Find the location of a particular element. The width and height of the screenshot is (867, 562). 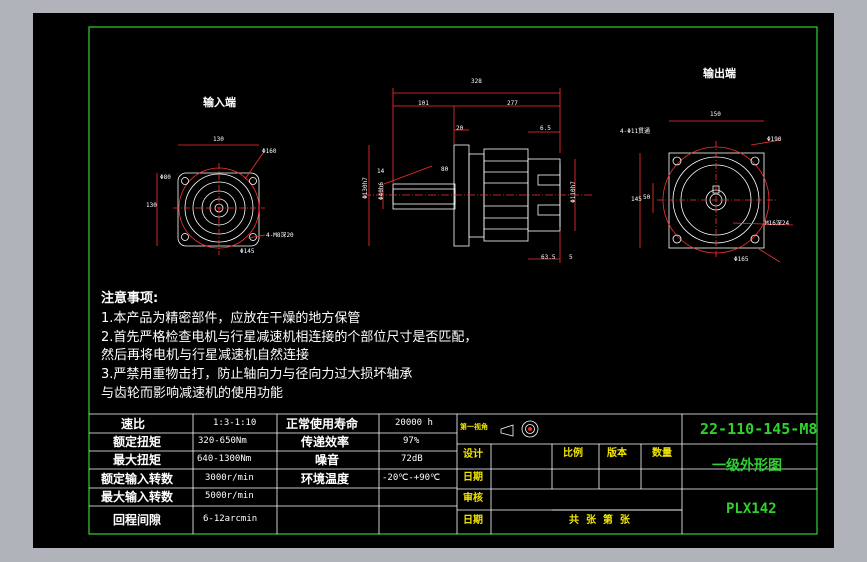

spec-label-rated-speed: 额定输入转数 is located at coordinates (137, 479).